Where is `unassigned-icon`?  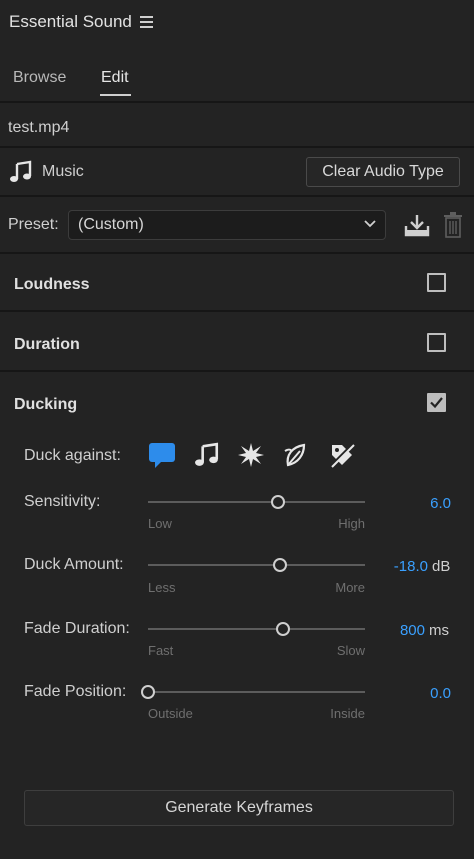 unassigned-icon is located at coordinates (342, 455).